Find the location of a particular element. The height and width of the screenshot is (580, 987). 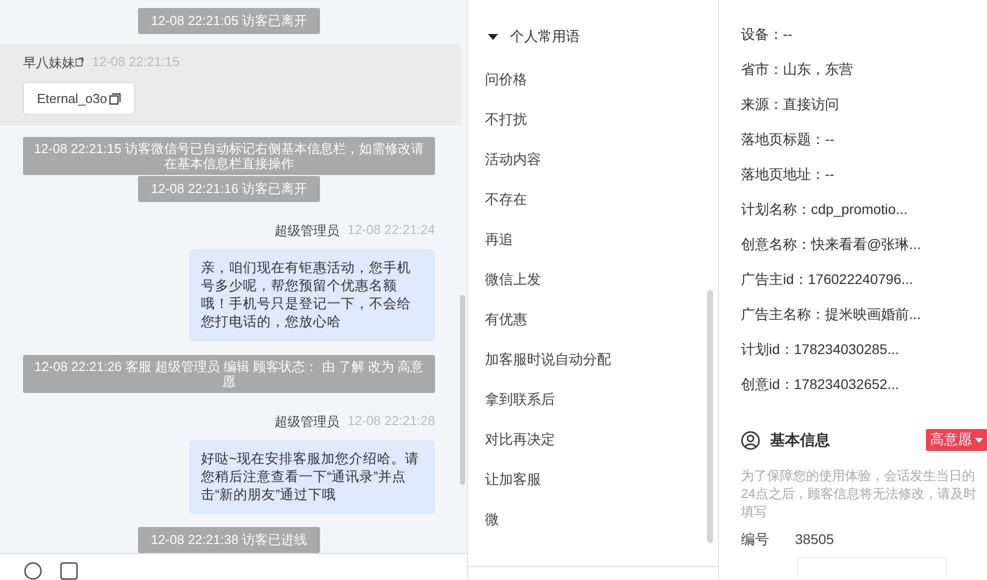

info-field: 省市：山东，东营 is located at coordinates (864, 69).